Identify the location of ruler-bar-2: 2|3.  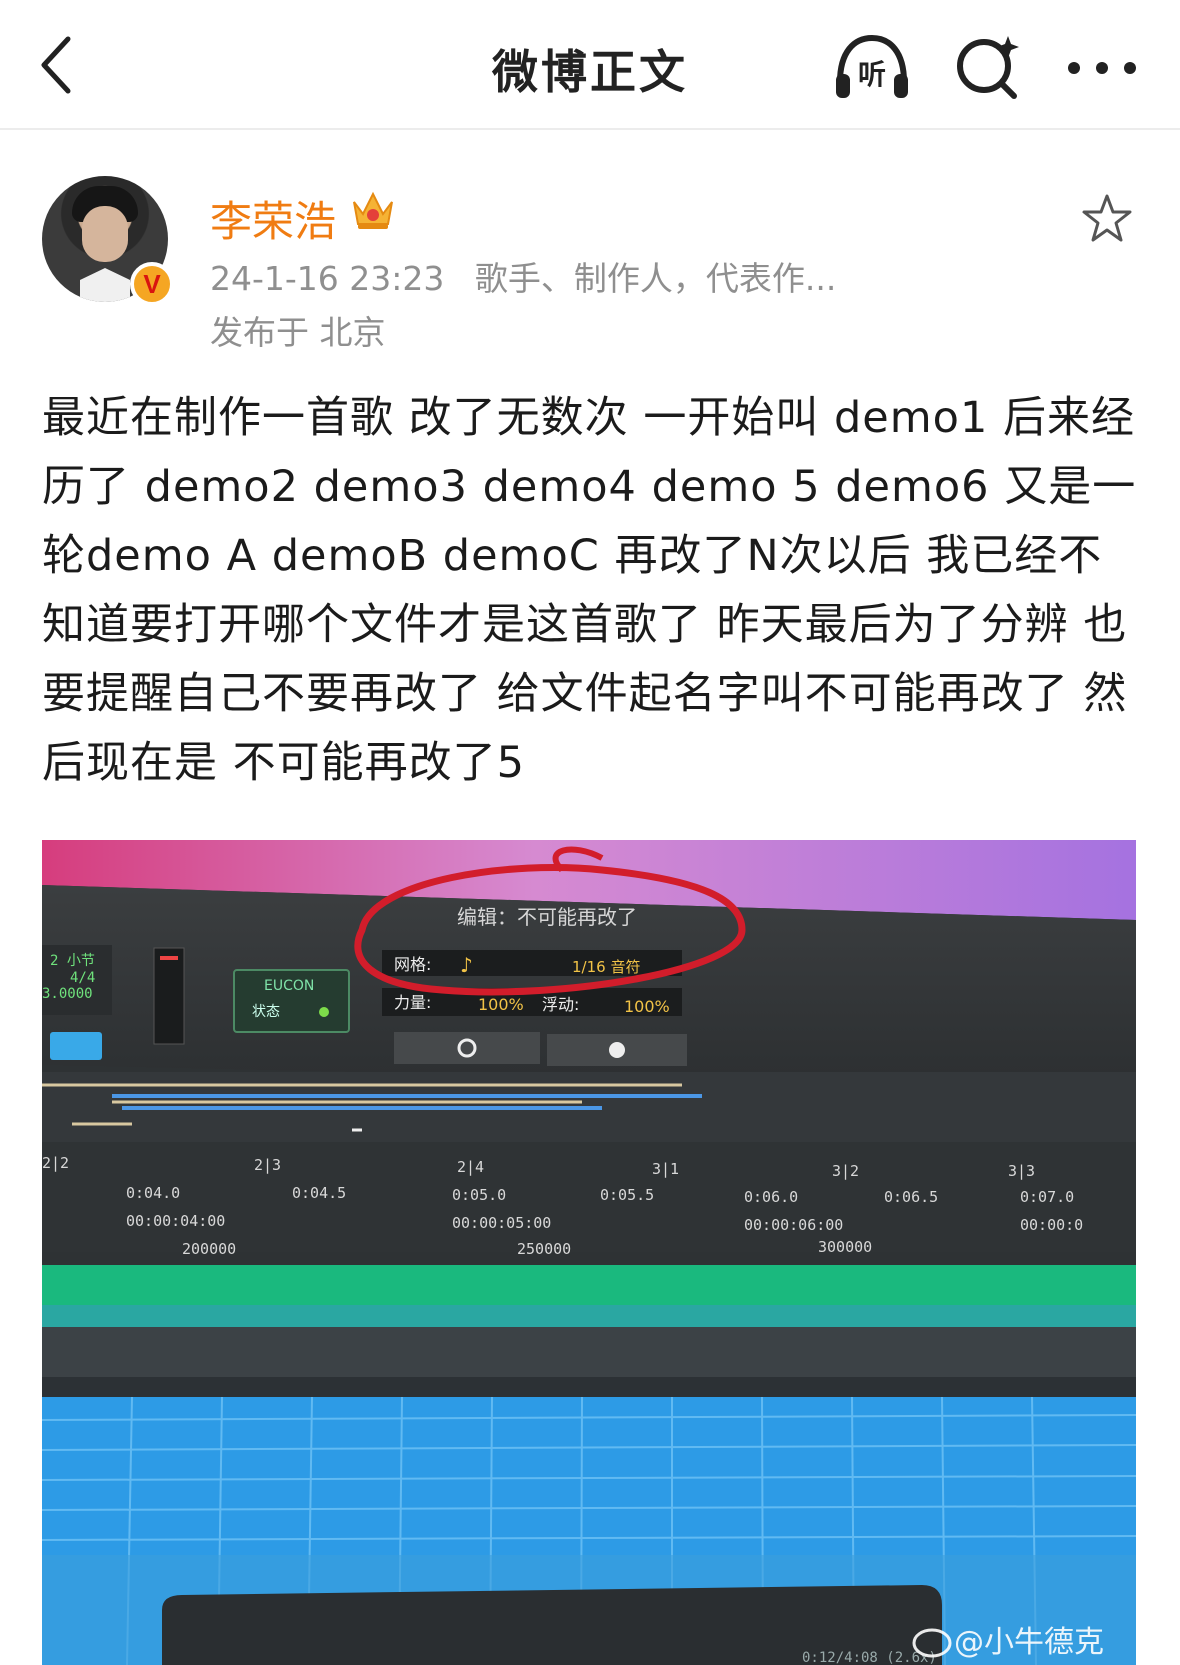
(267, 1165).